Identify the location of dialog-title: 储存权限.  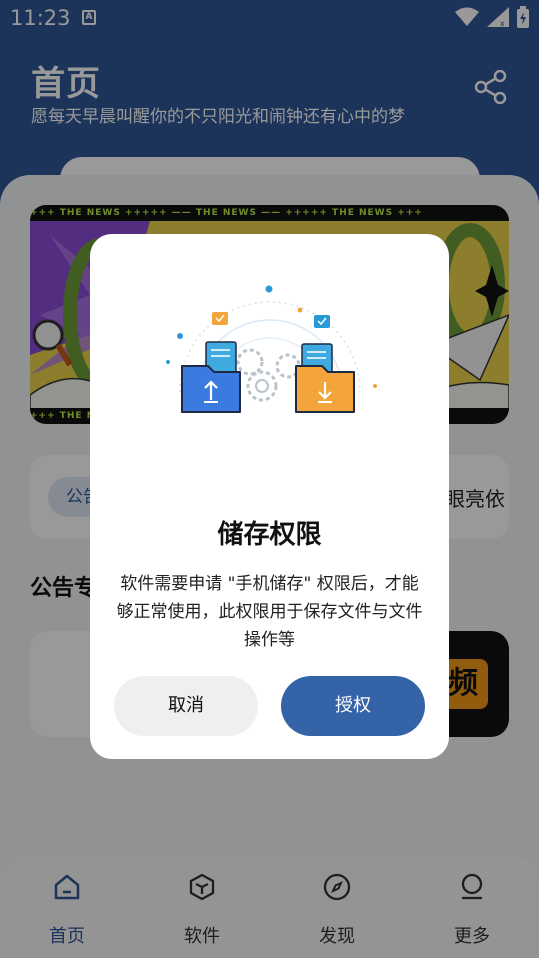
(269, 535).